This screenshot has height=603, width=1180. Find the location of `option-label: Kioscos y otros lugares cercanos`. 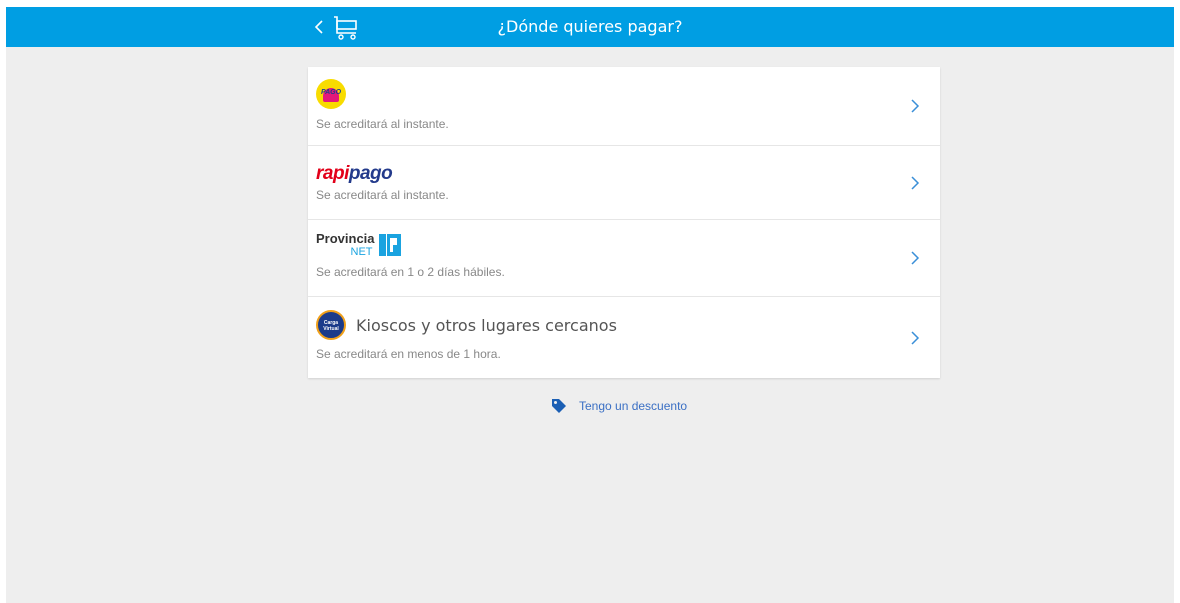

option-label: Kioscos y otros lugares cercanos is located at coordinates (486, 325).